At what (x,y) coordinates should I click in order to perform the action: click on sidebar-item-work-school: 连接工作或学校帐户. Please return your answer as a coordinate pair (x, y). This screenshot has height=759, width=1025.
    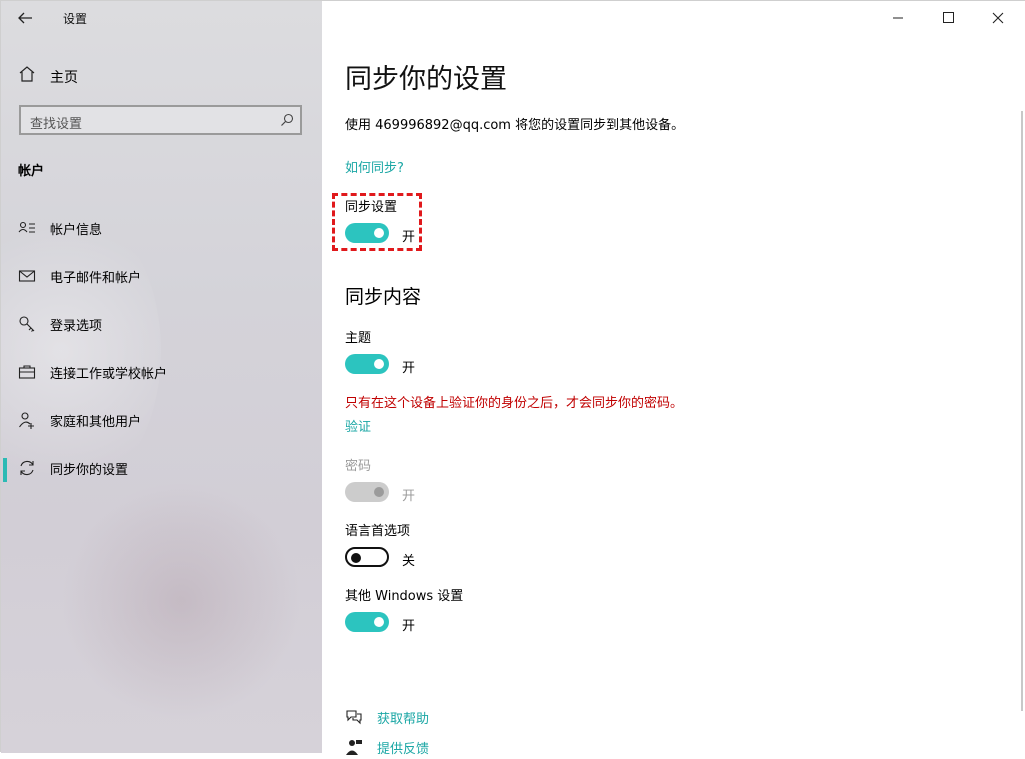
    Looking at the image, I should click on (161, 375).